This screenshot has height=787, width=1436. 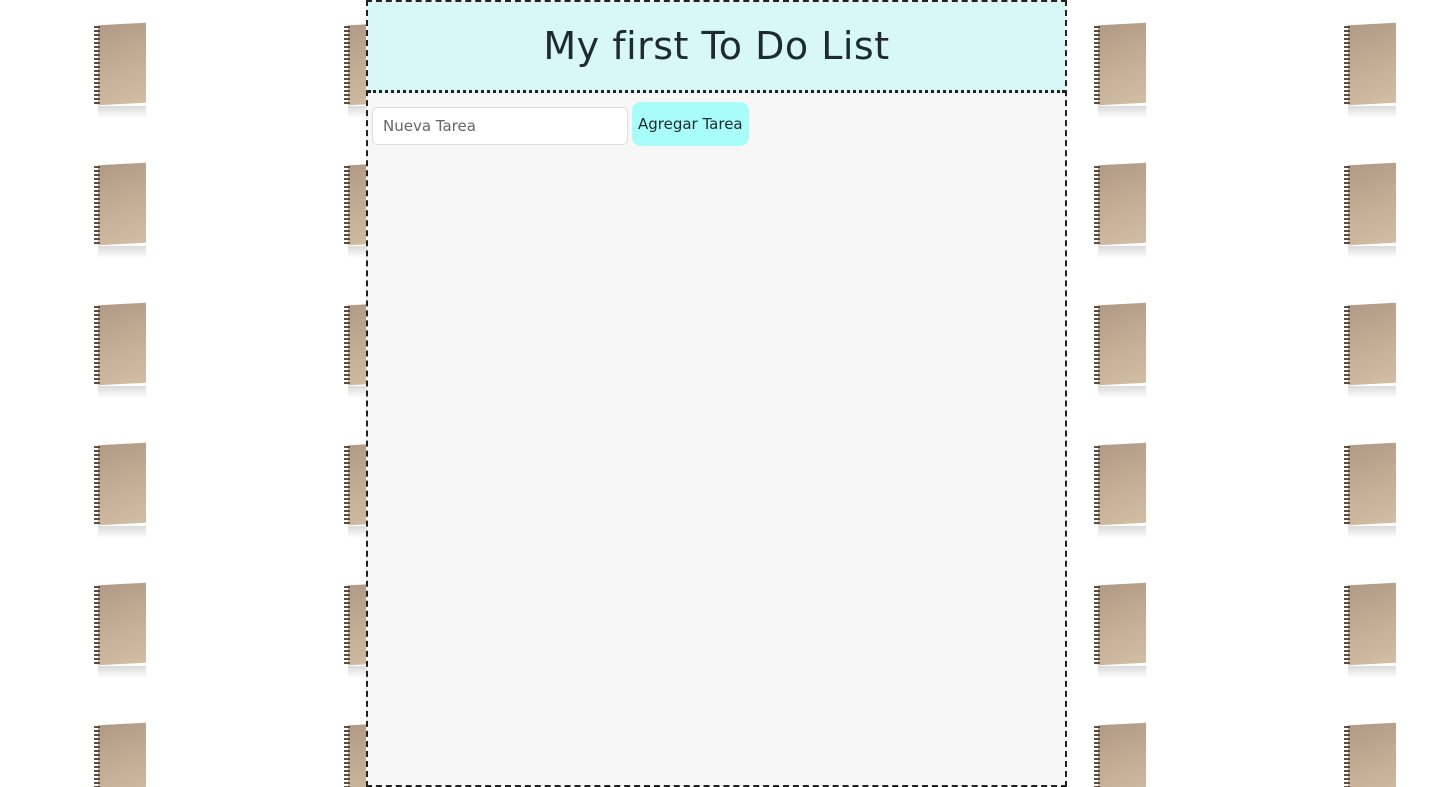 What do you see at coordinates (690, 124) in the screenshot?
I see `add-task-button: Agregar Tarea` at bounding box center [690, 124].